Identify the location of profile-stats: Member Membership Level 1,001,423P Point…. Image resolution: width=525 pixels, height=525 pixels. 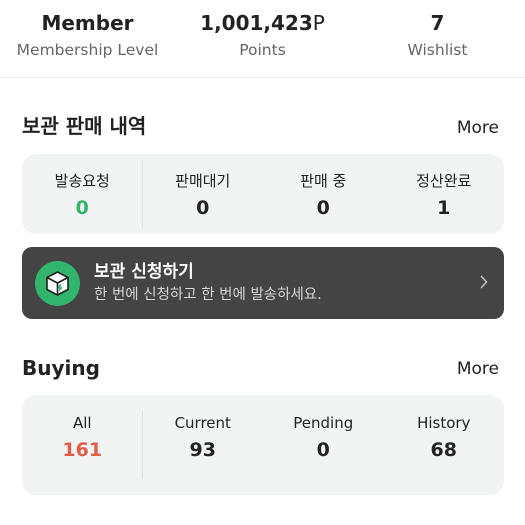
(262, 39).